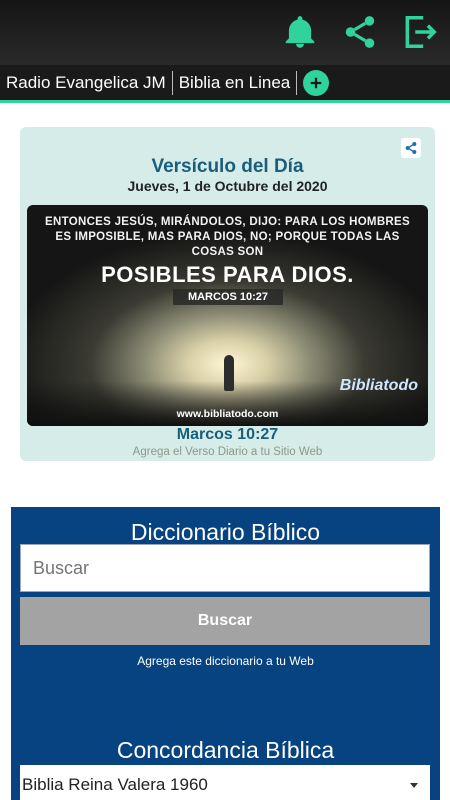  What do you see at coordinates (378, 385) in the screenshot?
I see `bibliatodo-logo: Bibliatodo` at bounding box center [378, 385].